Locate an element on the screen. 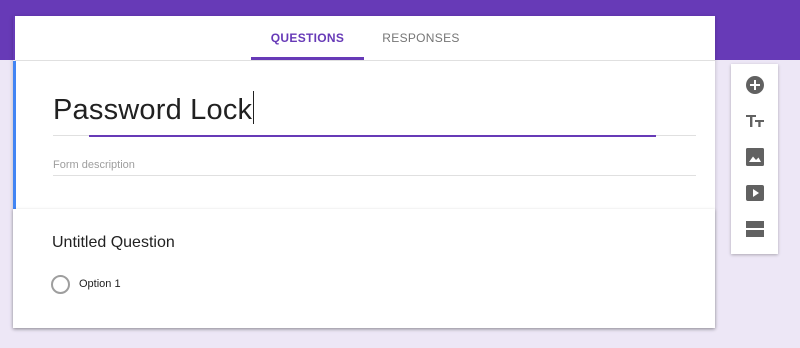 The image size is (800, 348). add-video-button is located at coordinates (754, 193).